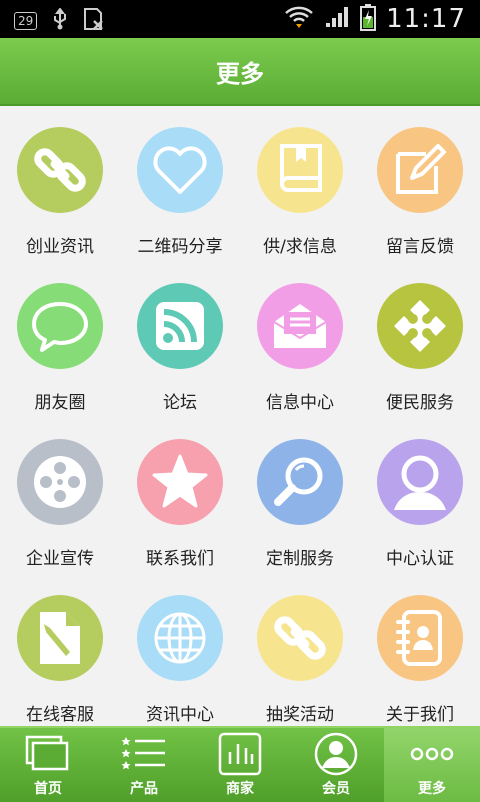  I want to click on menu-item-qr-share: 二维码分享, so click(180, 182).